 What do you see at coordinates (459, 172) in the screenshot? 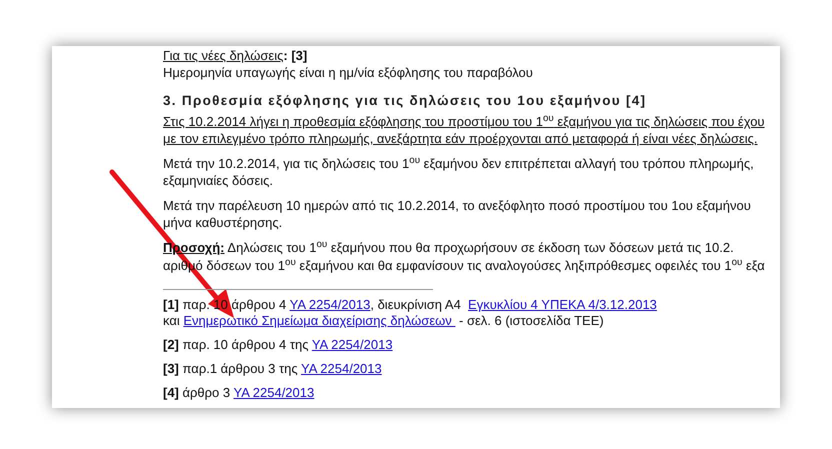
I see `paragraph: Μετά την 10.2.2014, για τις δηλώσεις του 1$^{ου}$ εξαμήνου δεν επιτρέπεται αλλαγή του τρόπου πληρωμής, εξαμηνιαίες δόσεις.` at bounding box center [459, 172].